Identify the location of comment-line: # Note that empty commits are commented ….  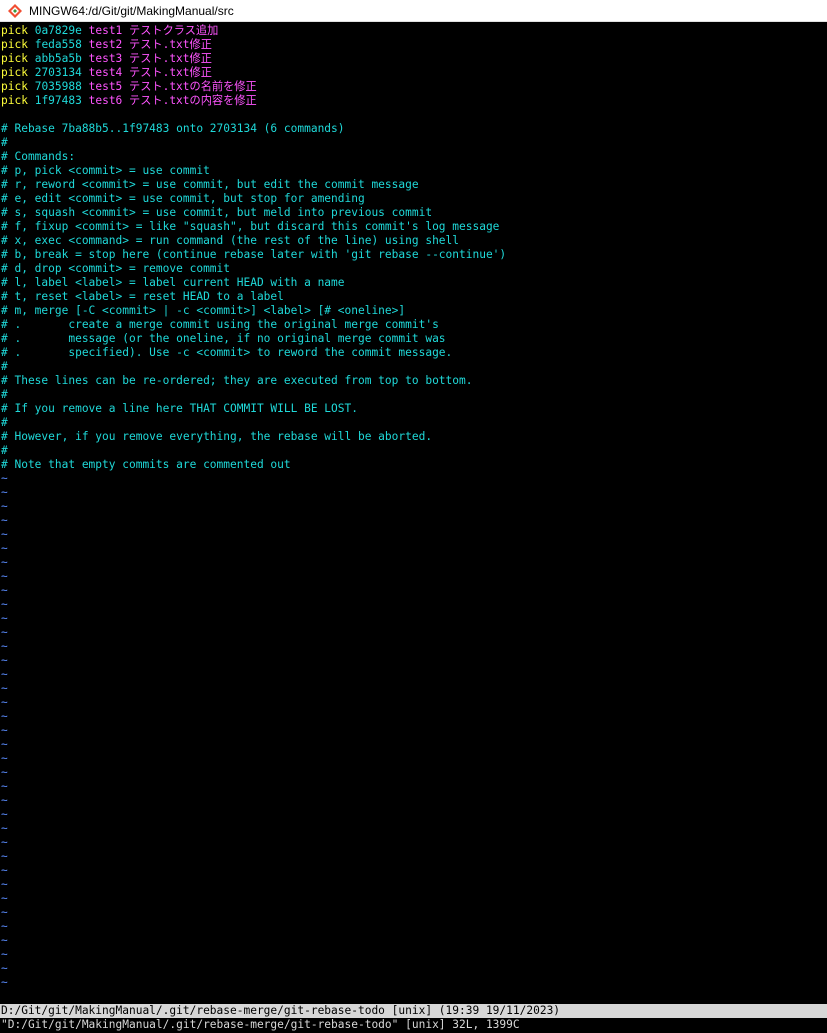
(146, 464).